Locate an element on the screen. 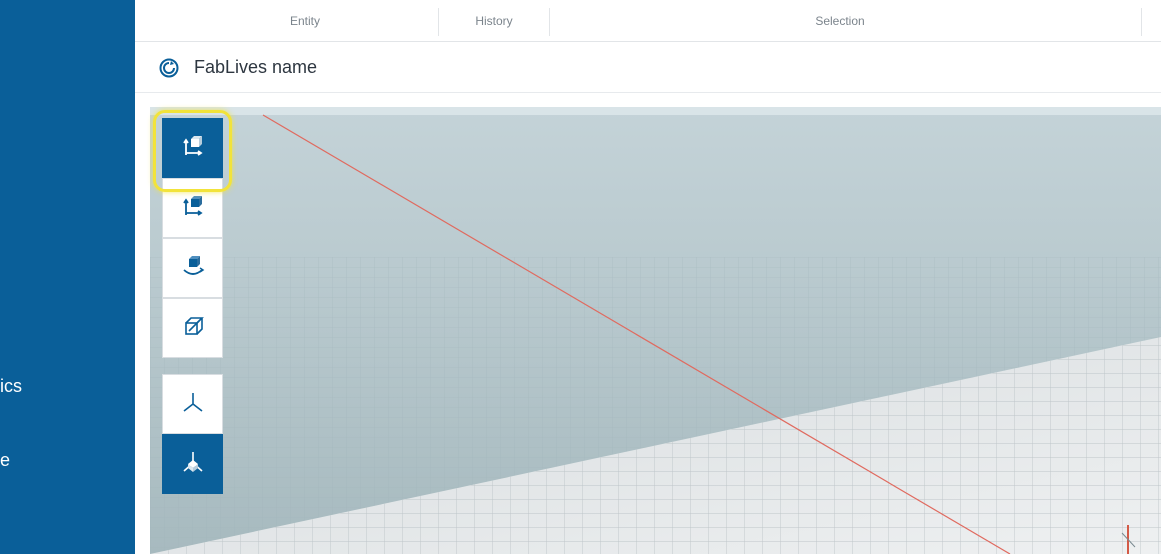  entity-name: FabLives name is located at coordinates (256, 67).